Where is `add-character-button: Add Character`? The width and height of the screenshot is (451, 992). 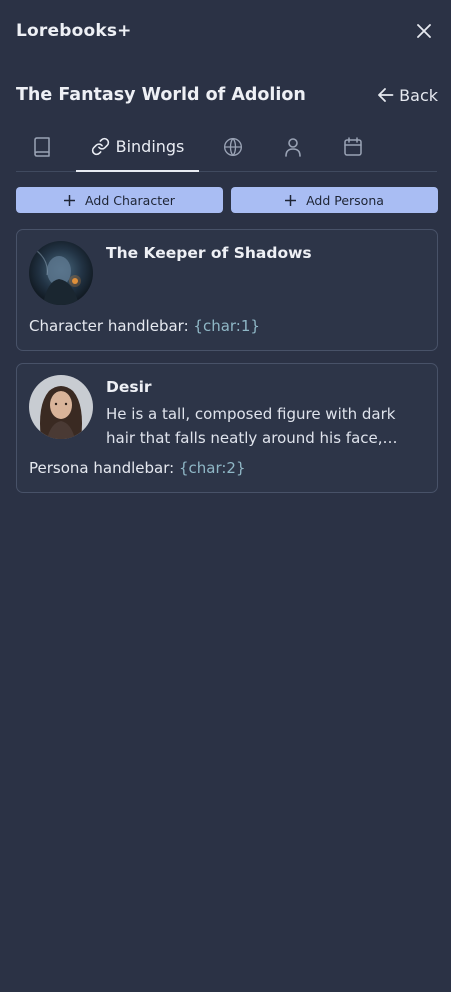 add-character-button: Add Character is located at coordinates (119, 200).